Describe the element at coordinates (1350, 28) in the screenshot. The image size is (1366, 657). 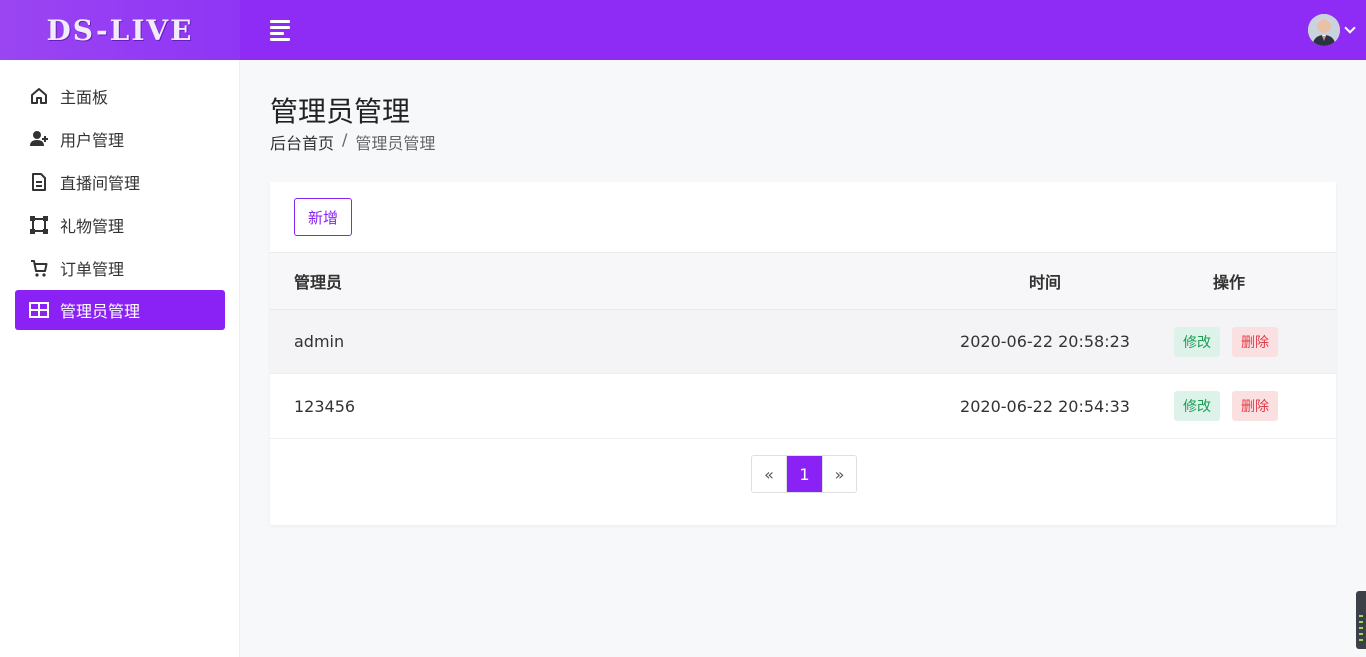
I see `chevron-down-icon` at that location.